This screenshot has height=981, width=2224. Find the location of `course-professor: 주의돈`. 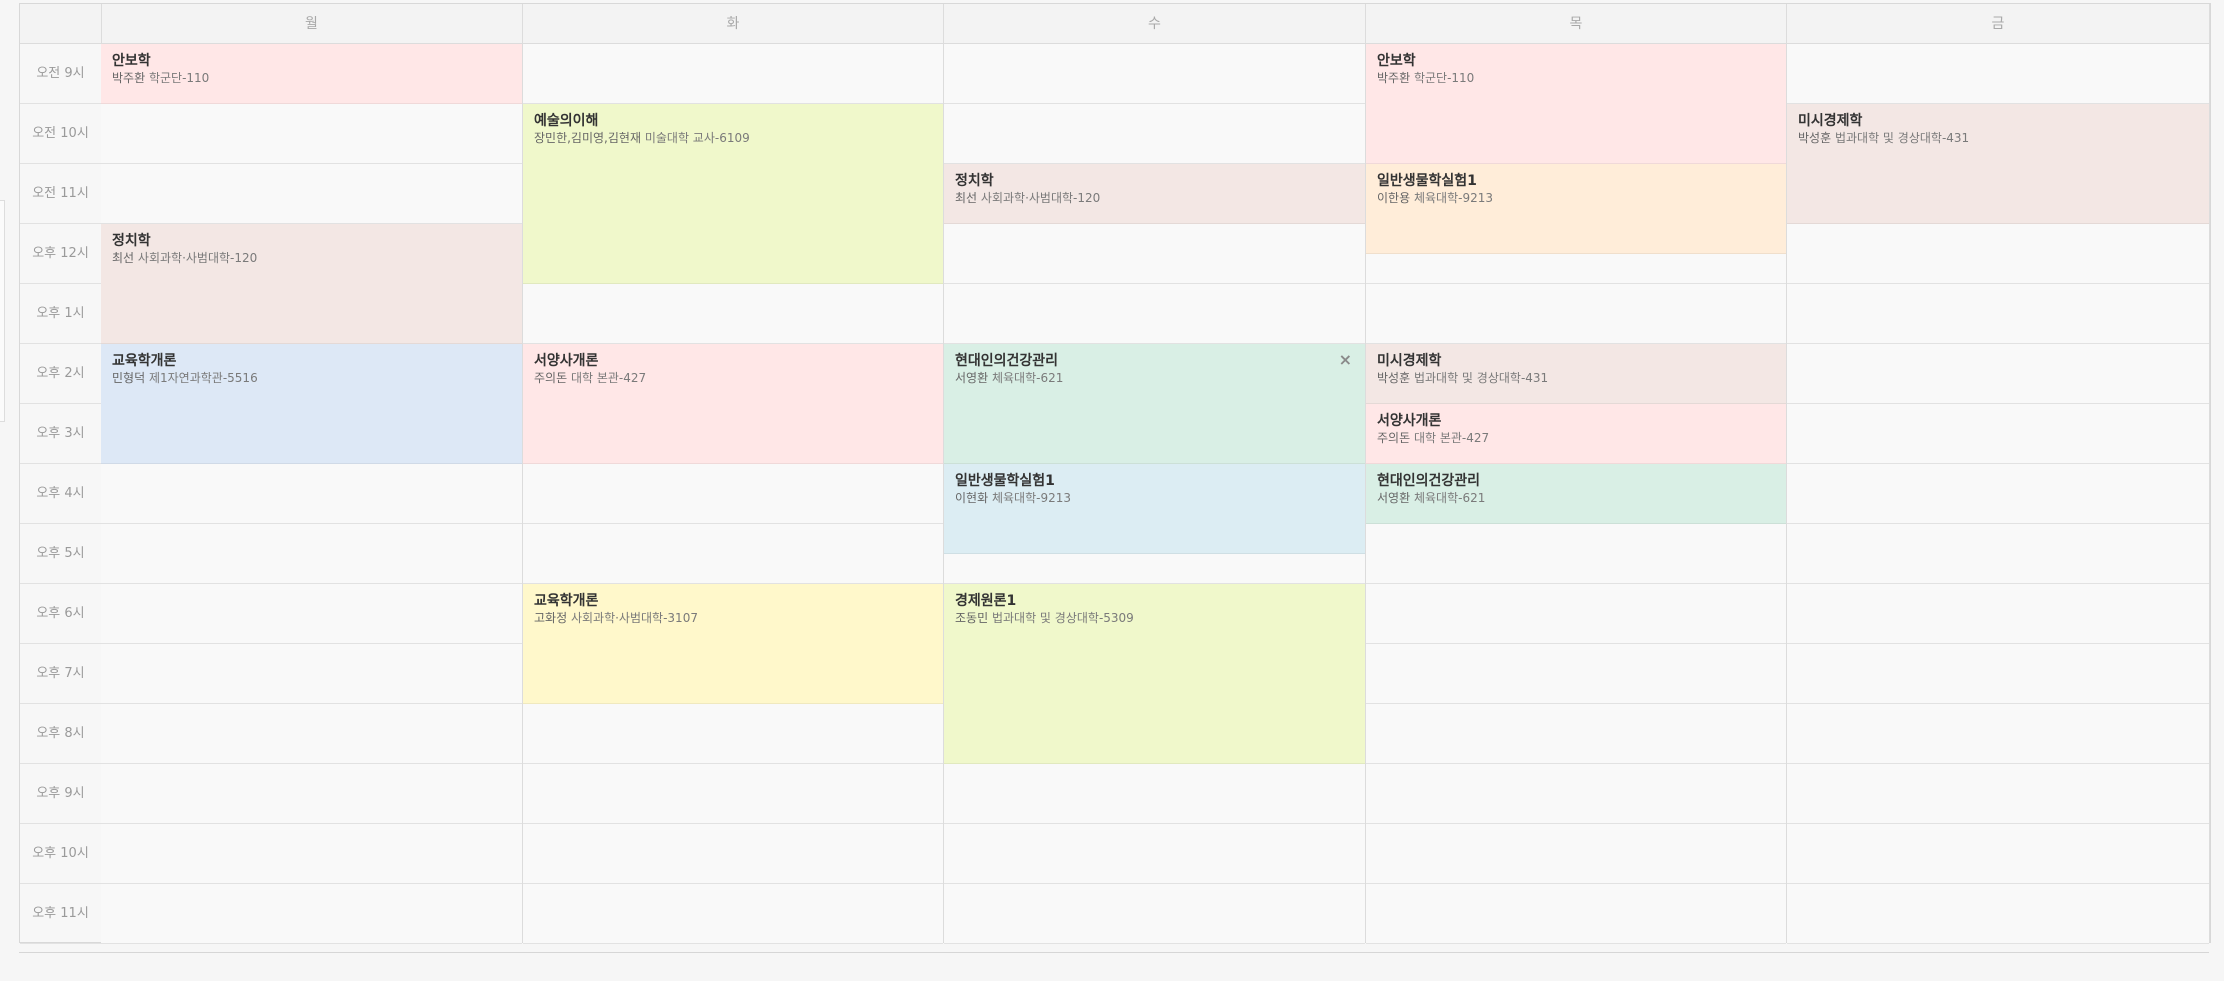

course-professor: 주의돈 is located at coordinates (1394, 438).